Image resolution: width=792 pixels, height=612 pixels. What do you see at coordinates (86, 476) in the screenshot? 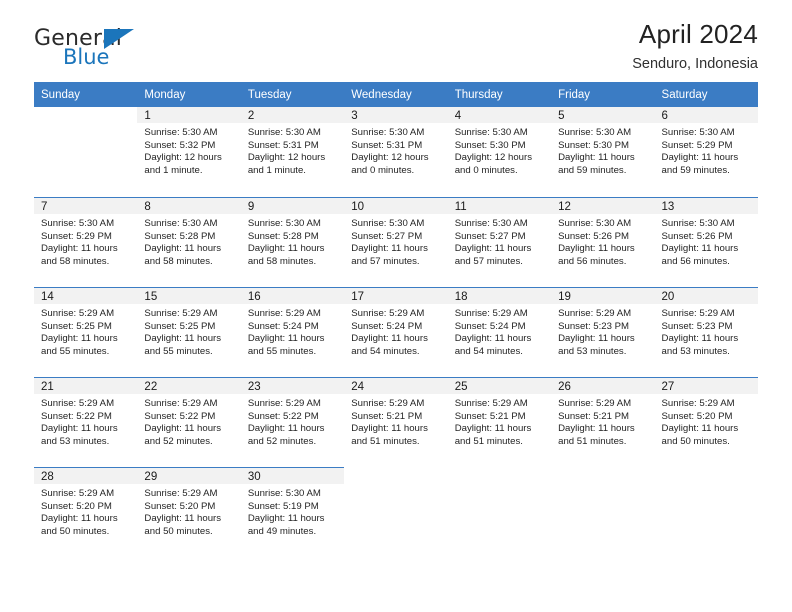
I see `day-number: 28` at bounding box center [86, 476].